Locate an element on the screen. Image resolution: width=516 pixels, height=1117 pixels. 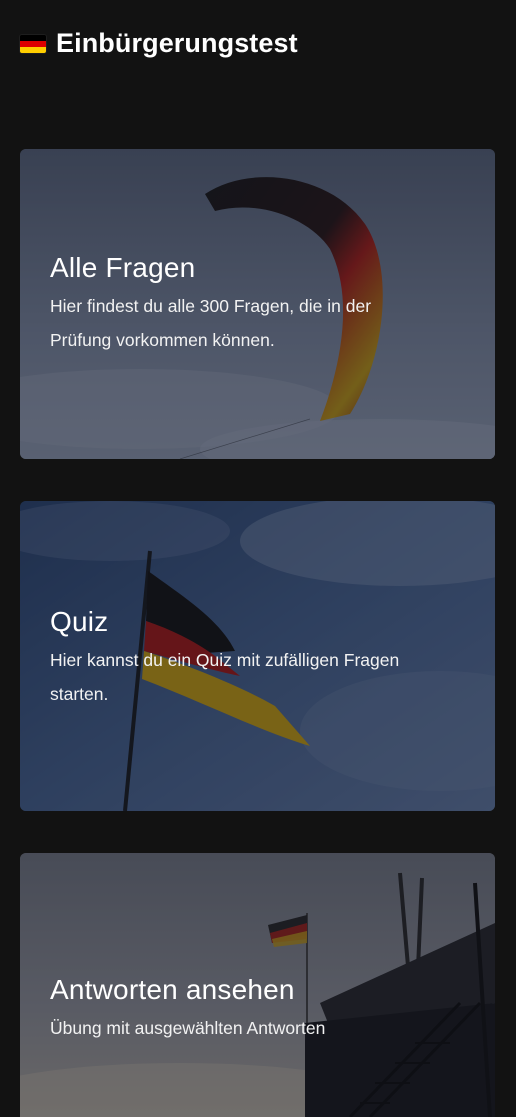
card-title: Antworten ansehen is located at coordinates (172, 989).